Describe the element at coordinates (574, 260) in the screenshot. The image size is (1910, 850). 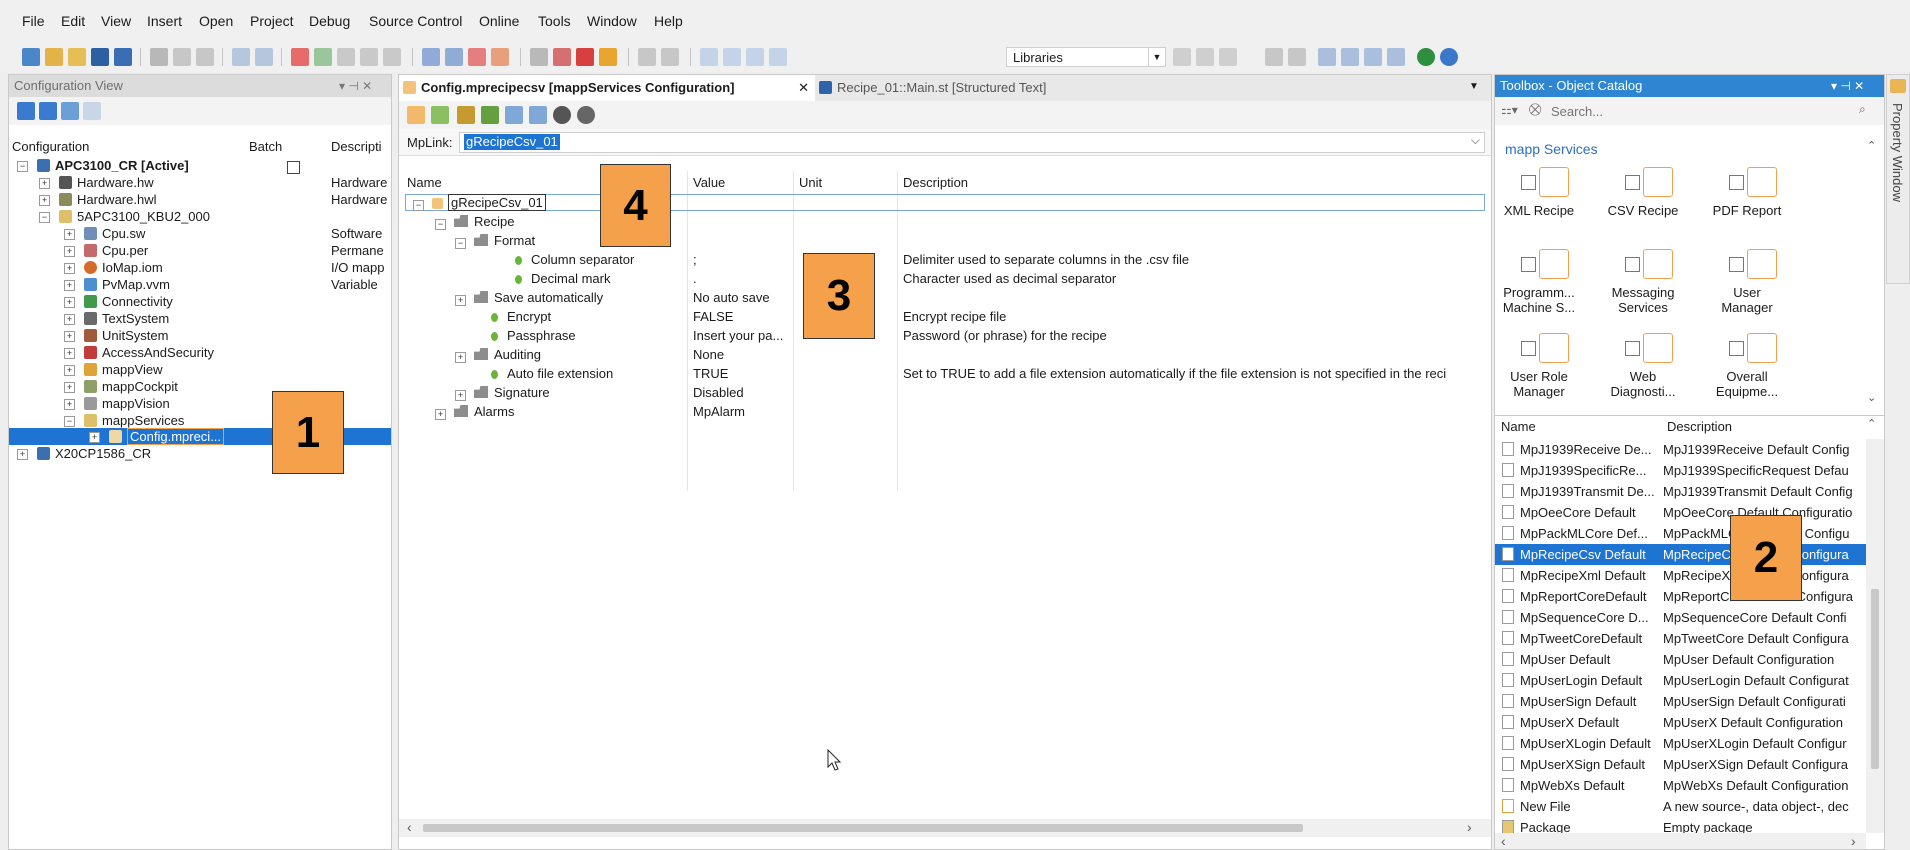
I see `grid-row: Column separator` at that location.